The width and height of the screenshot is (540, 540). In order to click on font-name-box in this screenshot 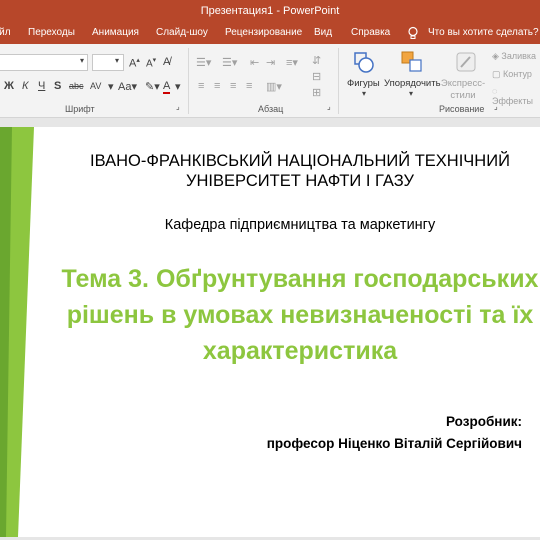, I will do `click(44, 62)`.